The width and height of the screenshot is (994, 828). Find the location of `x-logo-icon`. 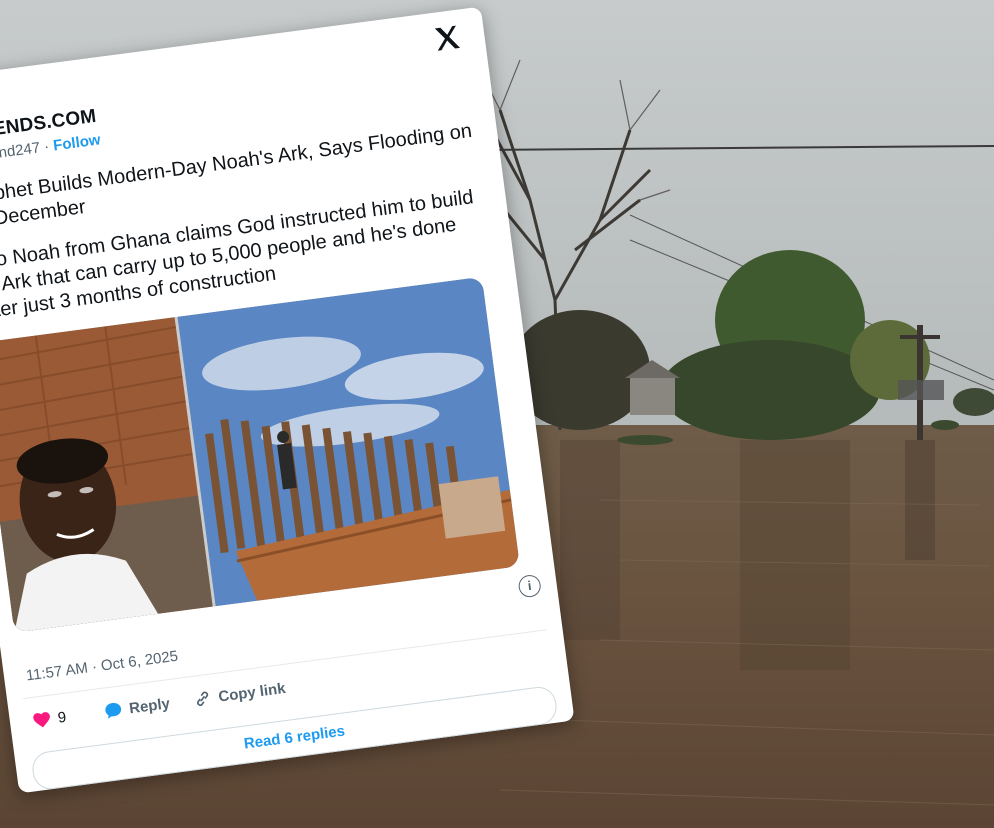

x-logo-icon is located at coordinates (448, 38).